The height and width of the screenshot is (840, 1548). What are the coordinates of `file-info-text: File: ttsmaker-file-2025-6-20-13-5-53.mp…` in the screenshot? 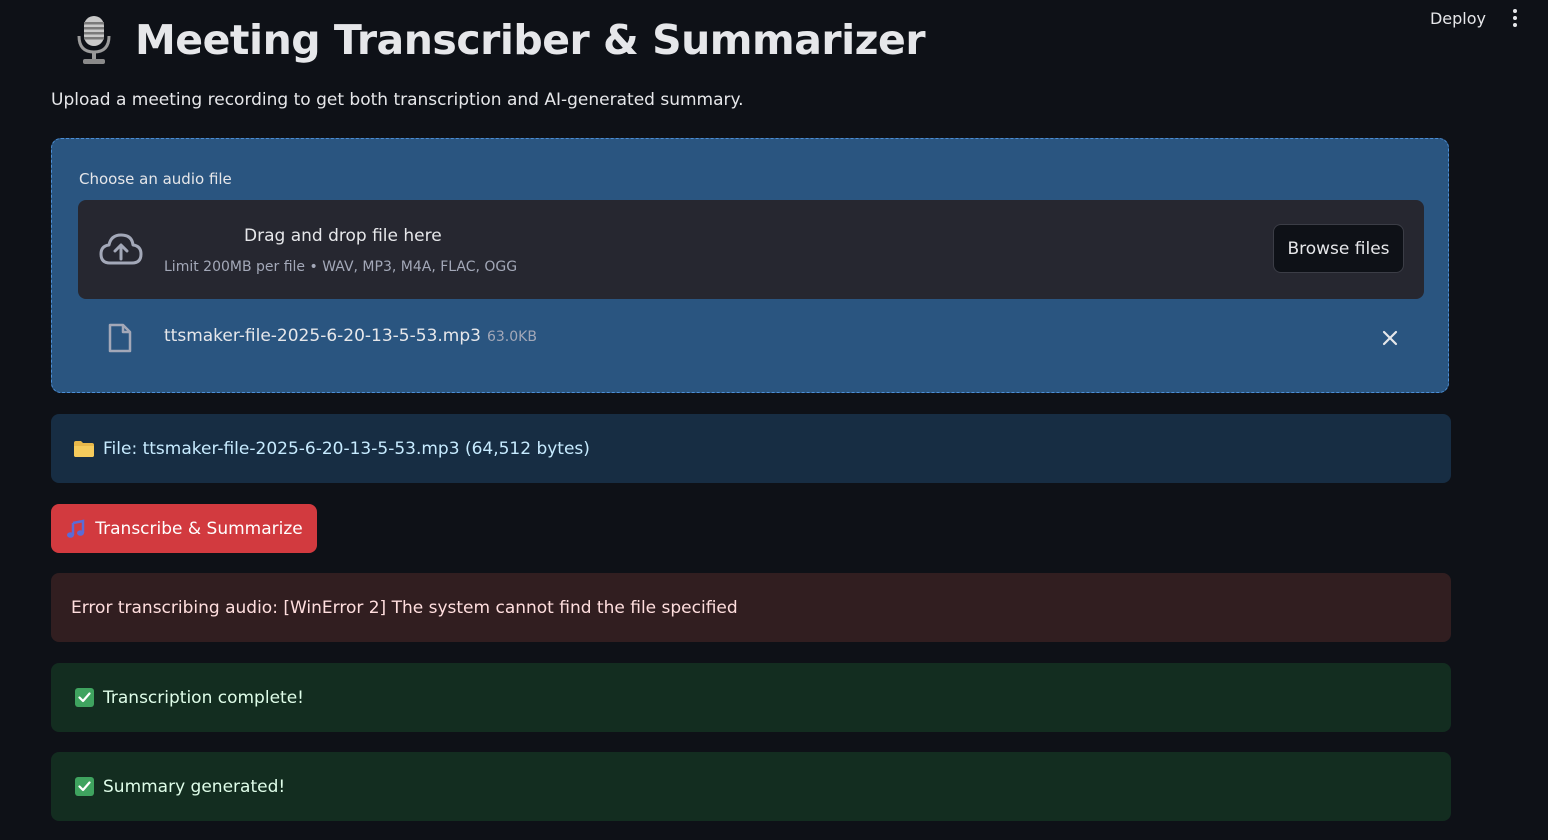 It's located at (346, 448).